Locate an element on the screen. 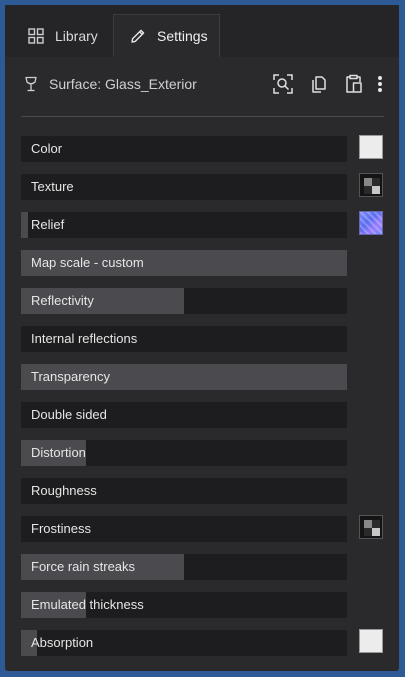 The height and width of the screenshot is (677, 405). normal-map-thumbnail is located at coordinates (371, 223).